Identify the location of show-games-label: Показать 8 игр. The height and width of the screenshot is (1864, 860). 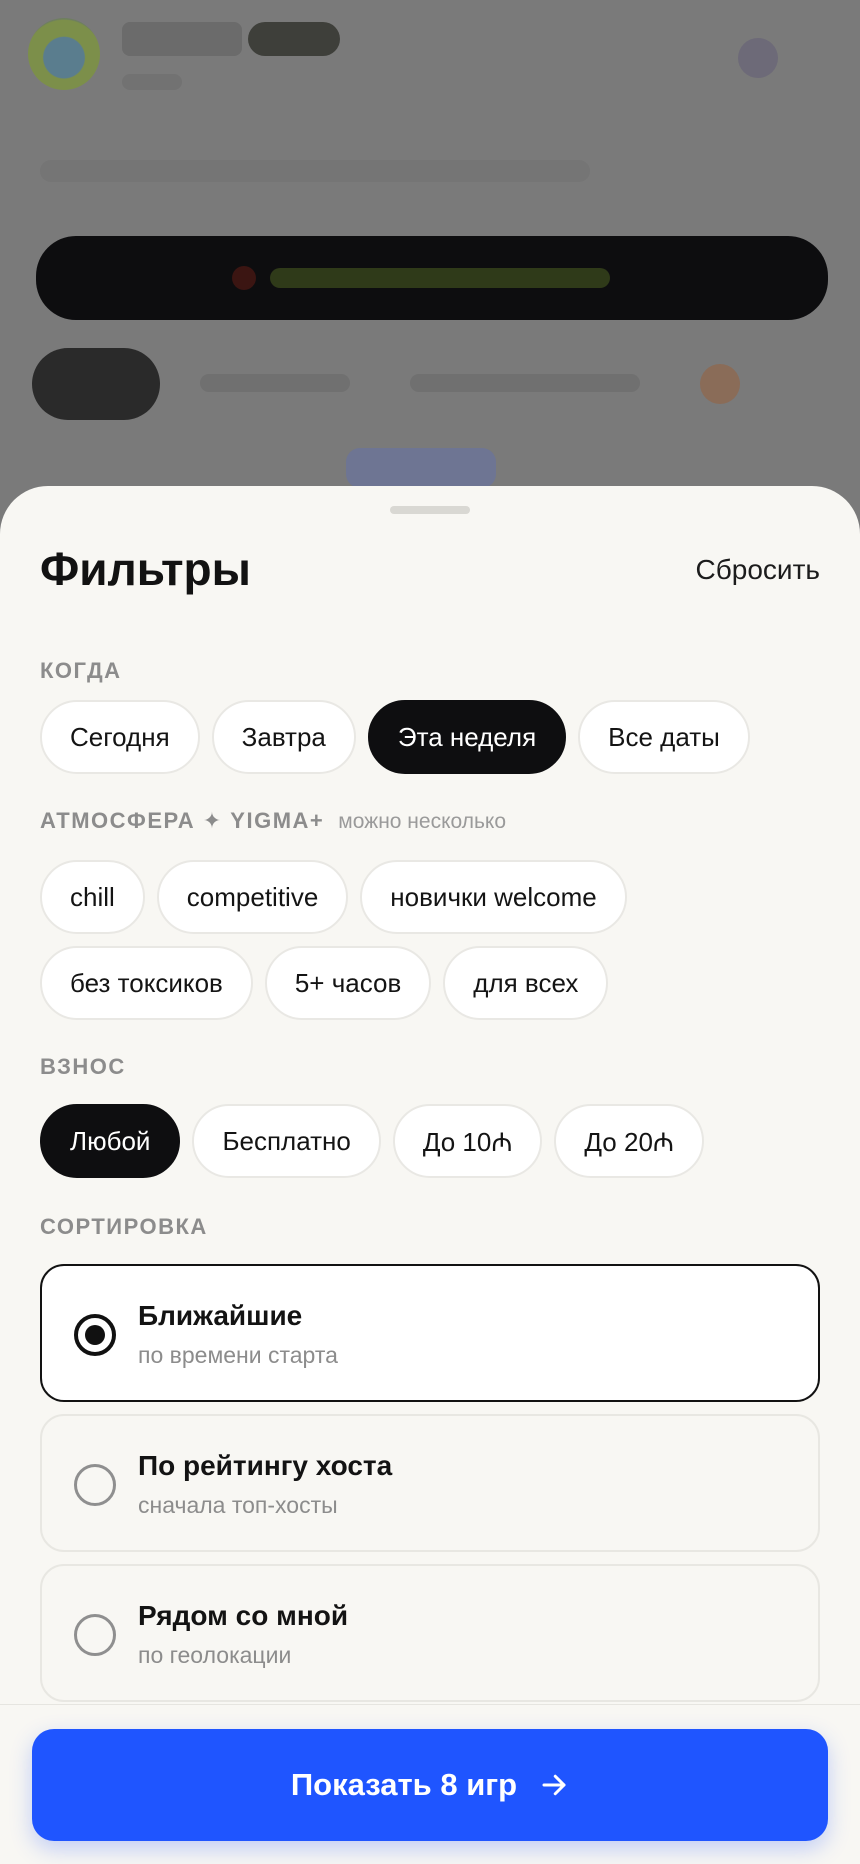
(404, 1784).